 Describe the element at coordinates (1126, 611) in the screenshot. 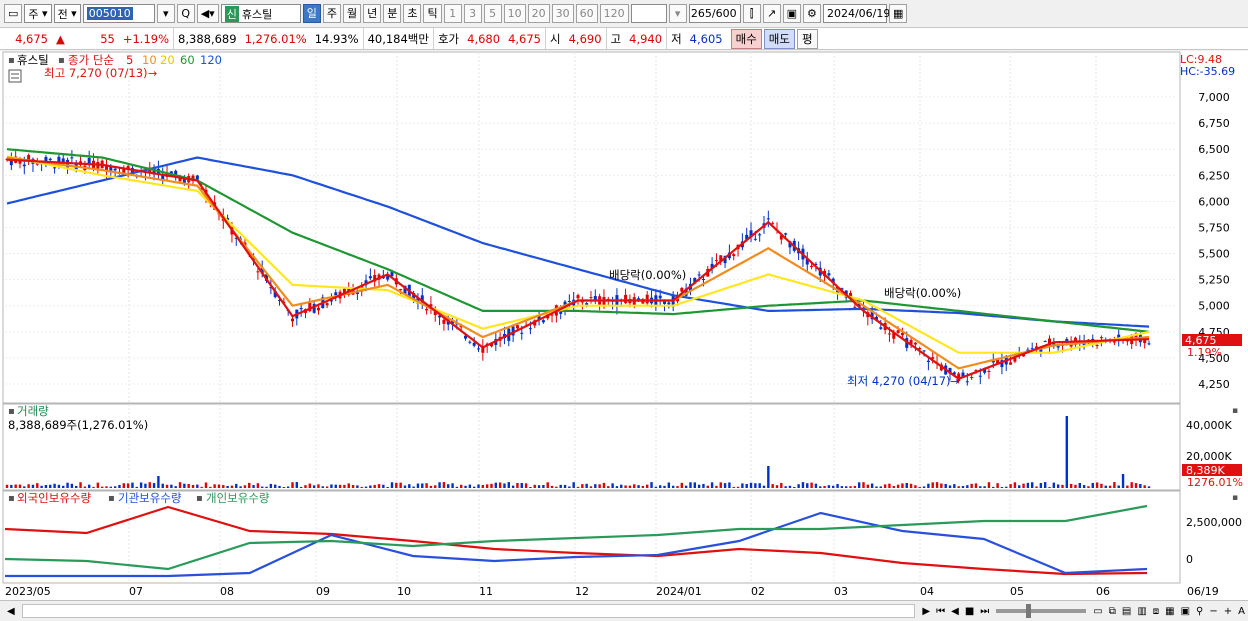

I see `layout-3-icon: ▤` at that location.